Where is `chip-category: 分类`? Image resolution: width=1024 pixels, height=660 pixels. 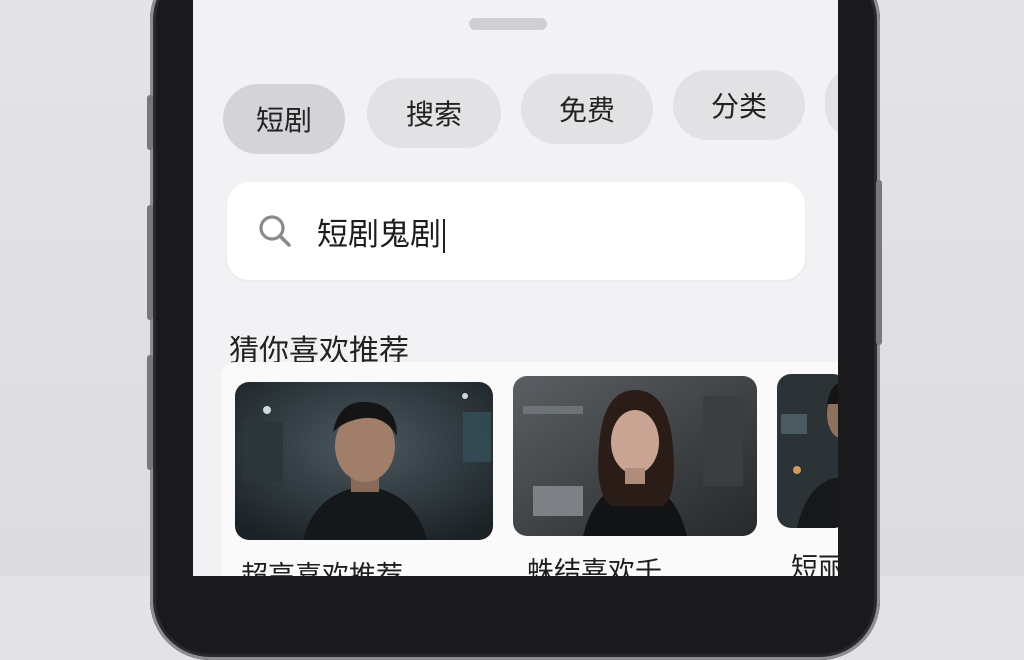 chip-category: 分类 is located at coordinates (739, 105).